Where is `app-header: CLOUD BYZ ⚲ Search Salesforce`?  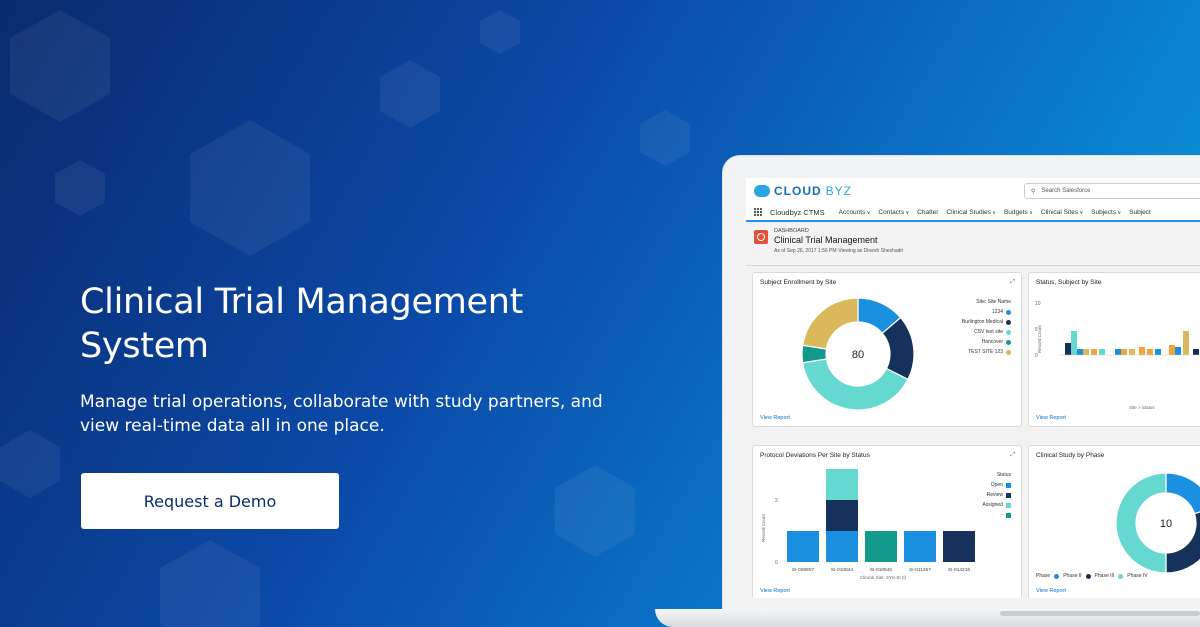 app-header: CLOUD BYZ ⚲ Search Salesforce is located at coordinates (973, 191).